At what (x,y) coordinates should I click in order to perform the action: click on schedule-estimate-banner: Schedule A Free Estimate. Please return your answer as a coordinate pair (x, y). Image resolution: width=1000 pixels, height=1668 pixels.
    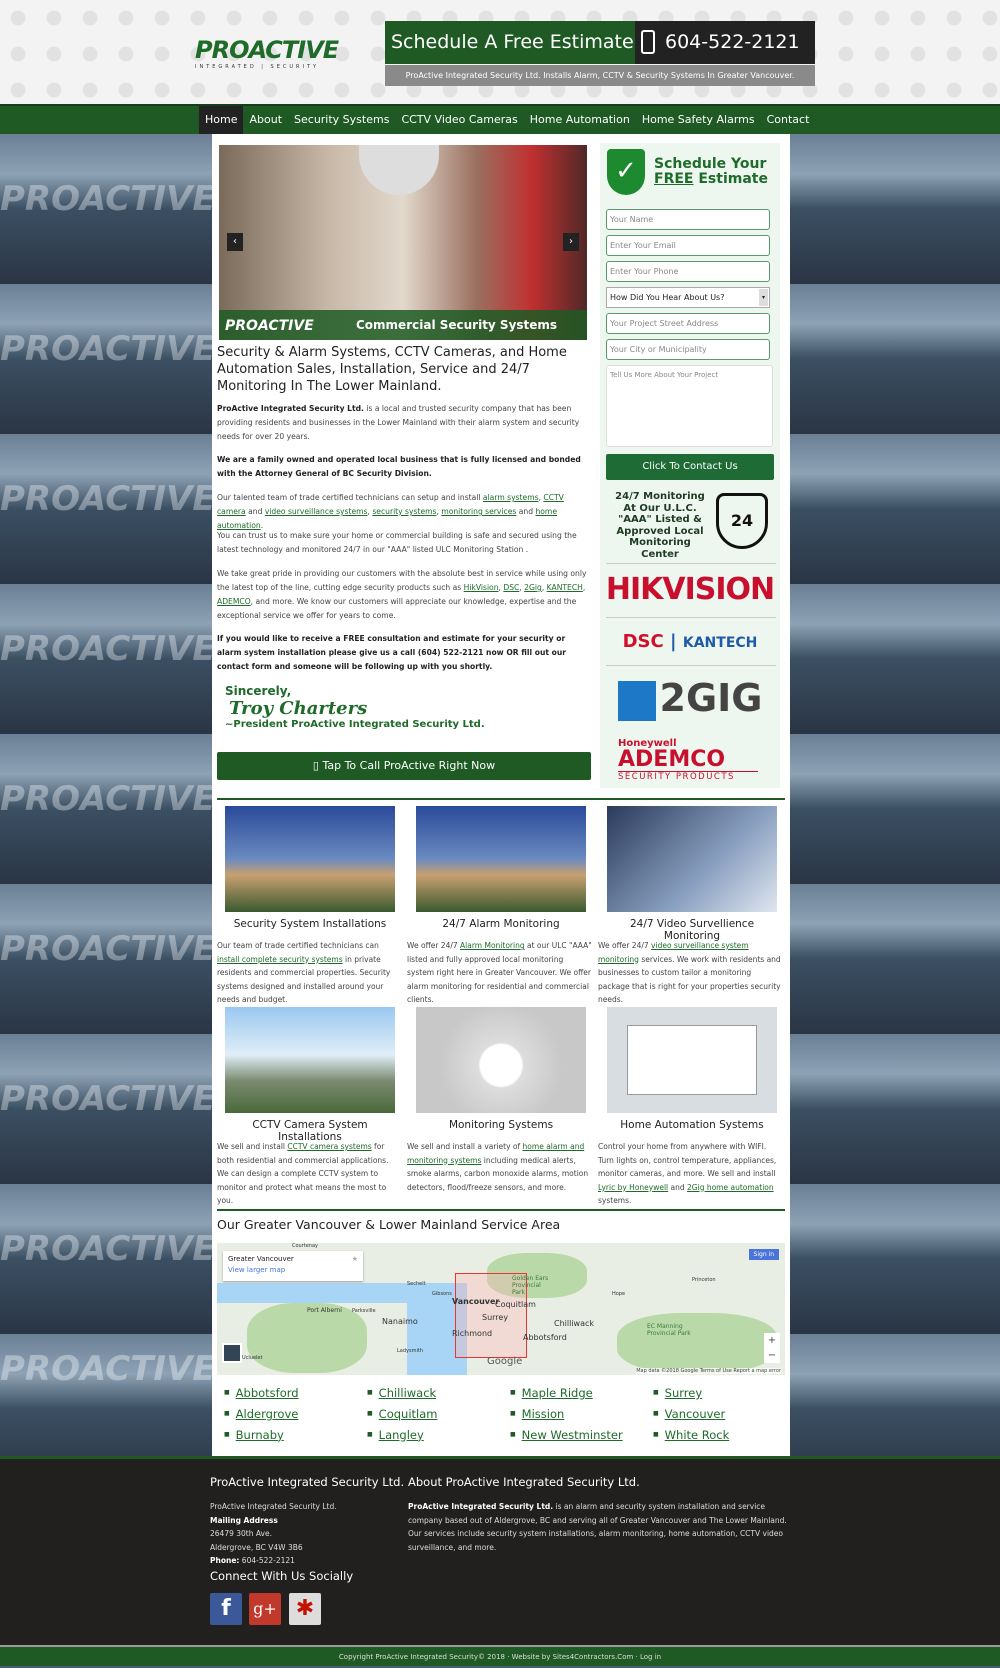
    Looking at the image, I should click on (510, 42).